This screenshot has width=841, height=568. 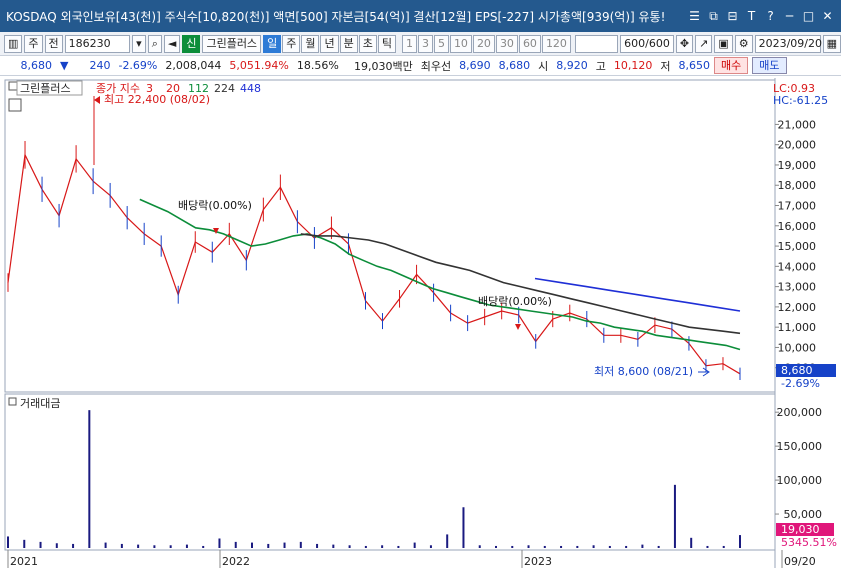 I want to click on x-tick-label: 2021, so click(x=24, y=561).